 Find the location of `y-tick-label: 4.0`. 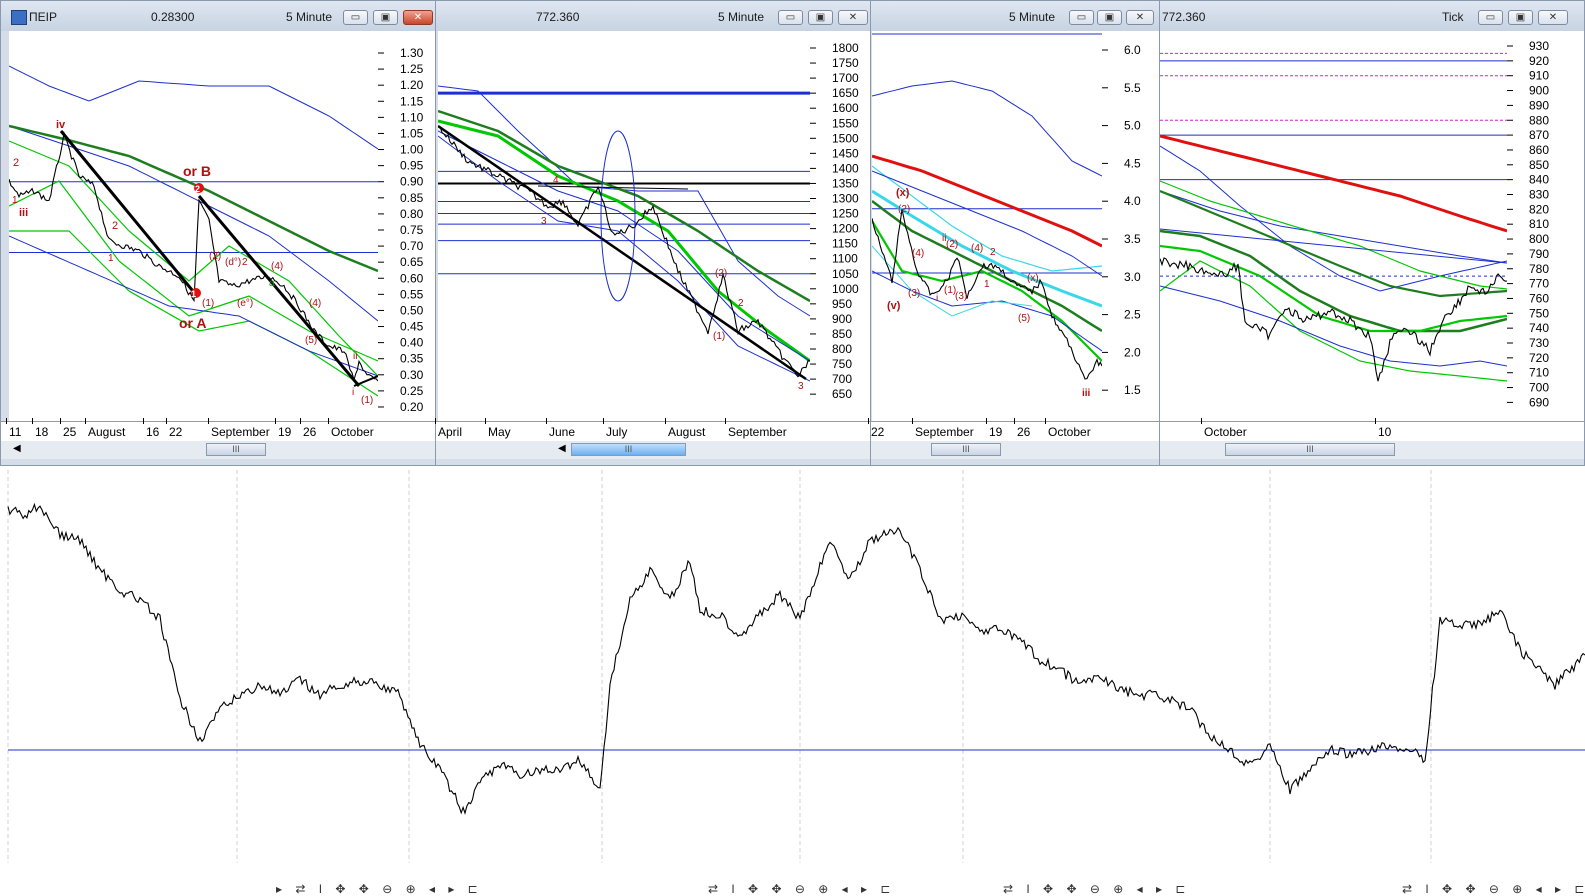

y-tick-label: 4.0 is located at coordinates (1132, 201).